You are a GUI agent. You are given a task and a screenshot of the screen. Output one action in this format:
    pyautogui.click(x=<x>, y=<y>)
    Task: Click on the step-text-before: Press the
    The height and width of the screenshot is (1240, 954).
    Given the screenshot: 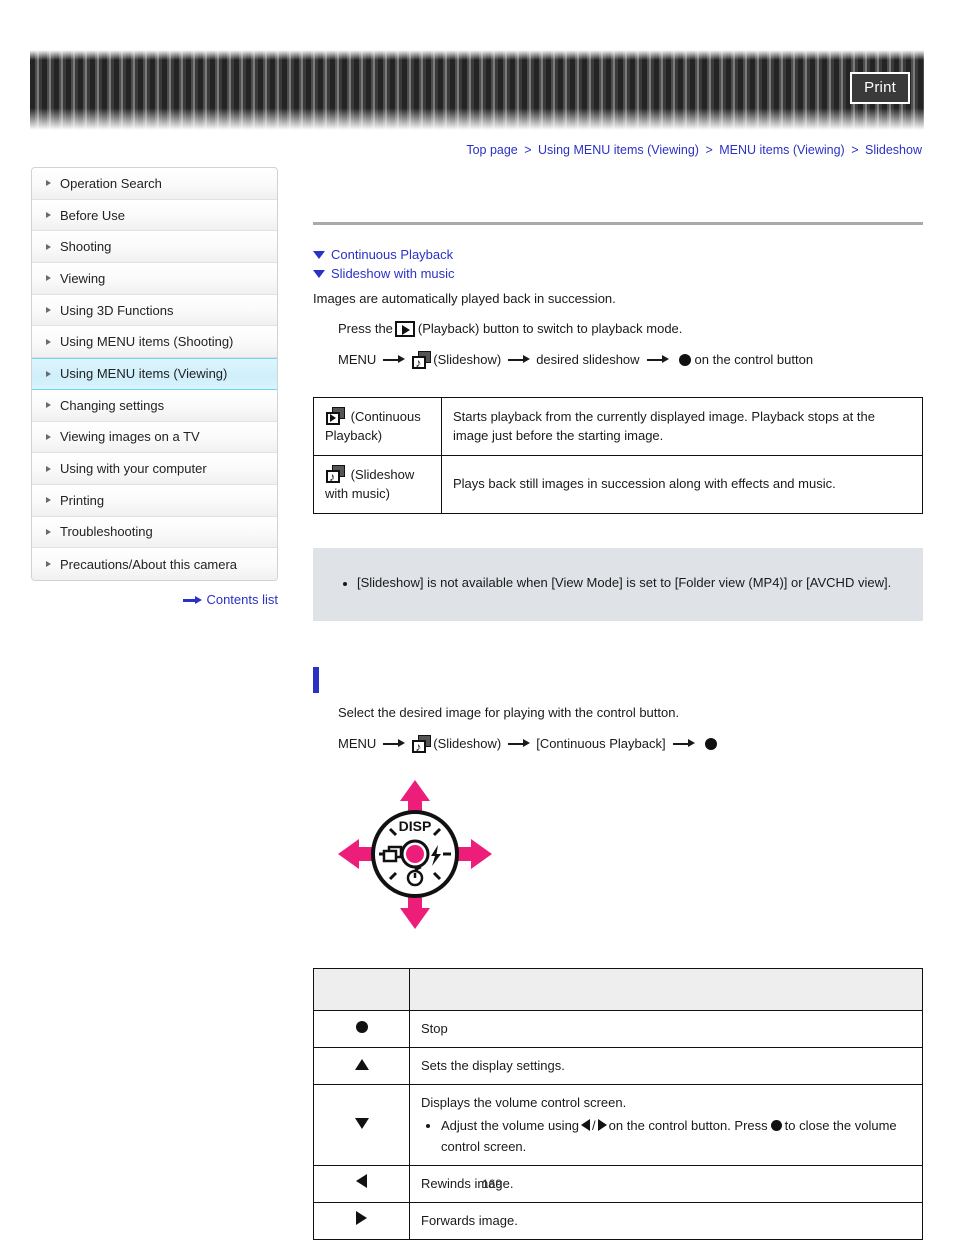 What is the action you would take?
    pyautogui.click(x=365, y=328)
    